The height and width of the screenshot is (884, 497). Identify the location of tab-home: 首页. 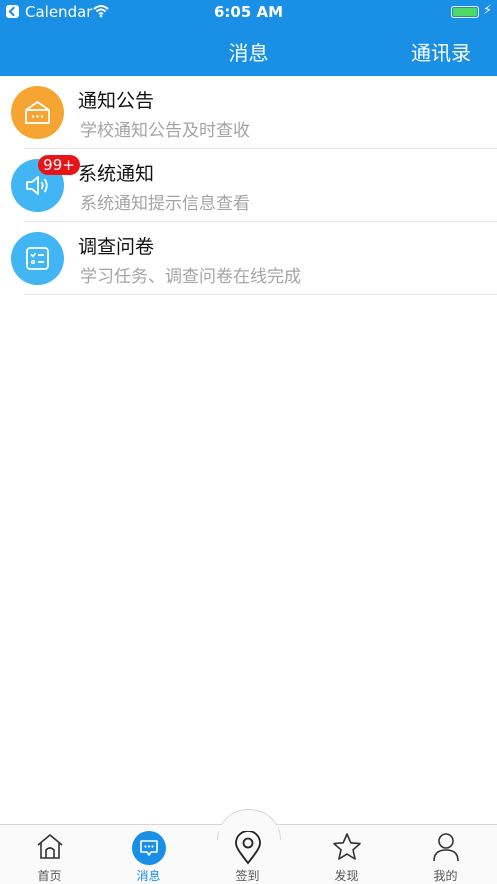
(49, 854).